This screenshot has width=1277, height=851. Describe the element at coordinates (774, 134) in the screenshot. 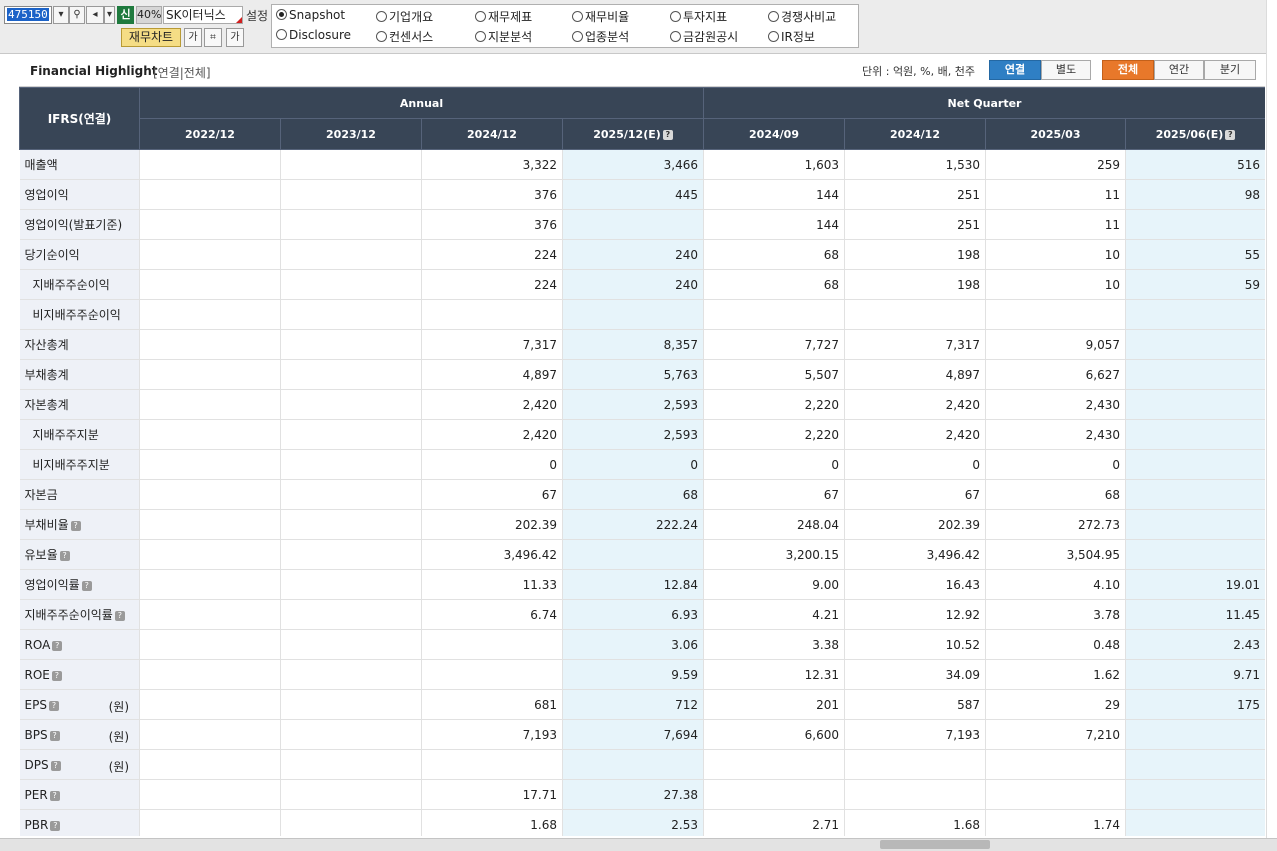

I see `column-header: 2024/09` at that location.